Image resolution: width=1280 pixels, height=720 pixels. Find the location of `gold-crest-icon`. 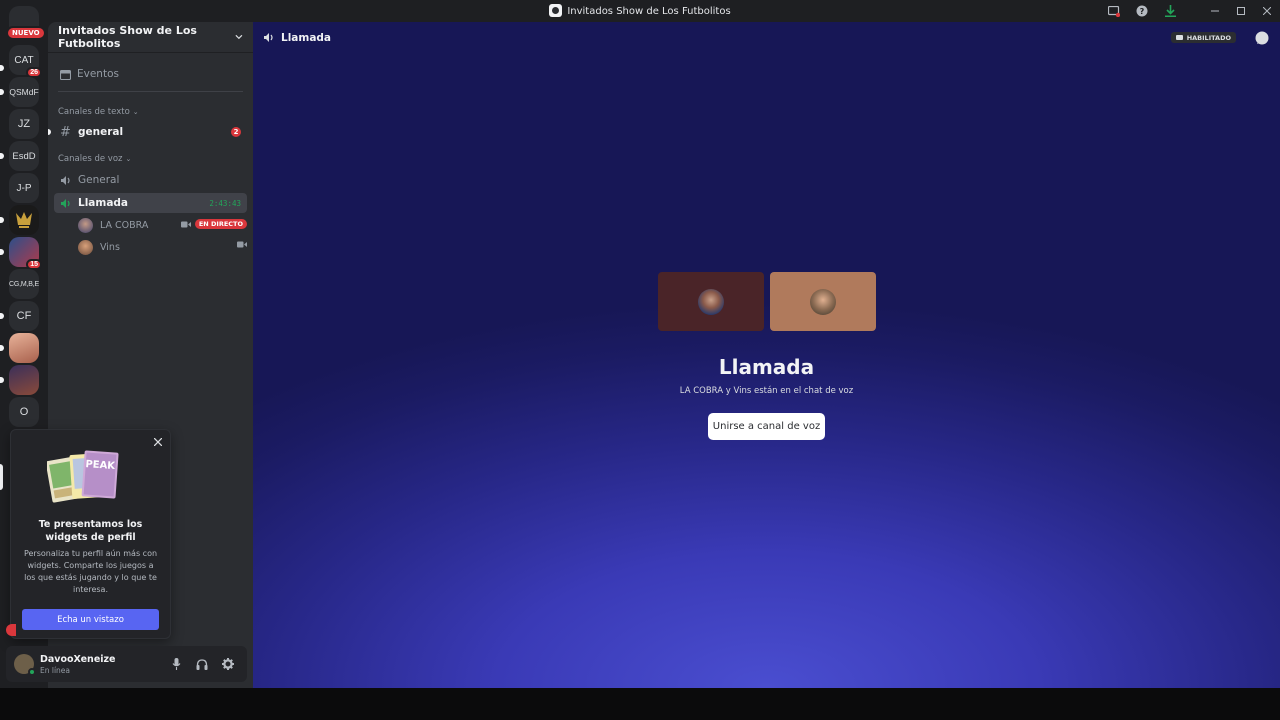

gold-crest-icon is located at coordinates (24, 220).